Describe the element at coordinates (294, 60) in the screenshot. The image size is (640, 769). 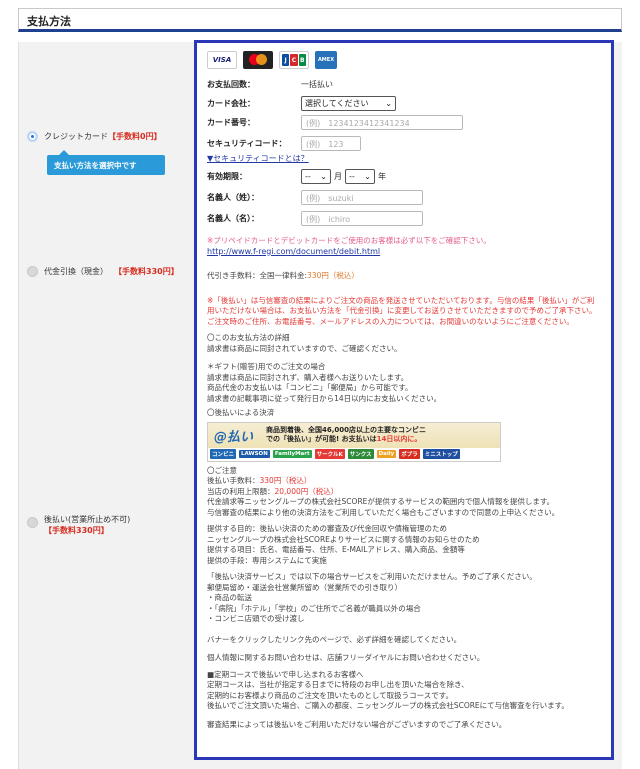
I see `jcb-logo: JCB` at that location.